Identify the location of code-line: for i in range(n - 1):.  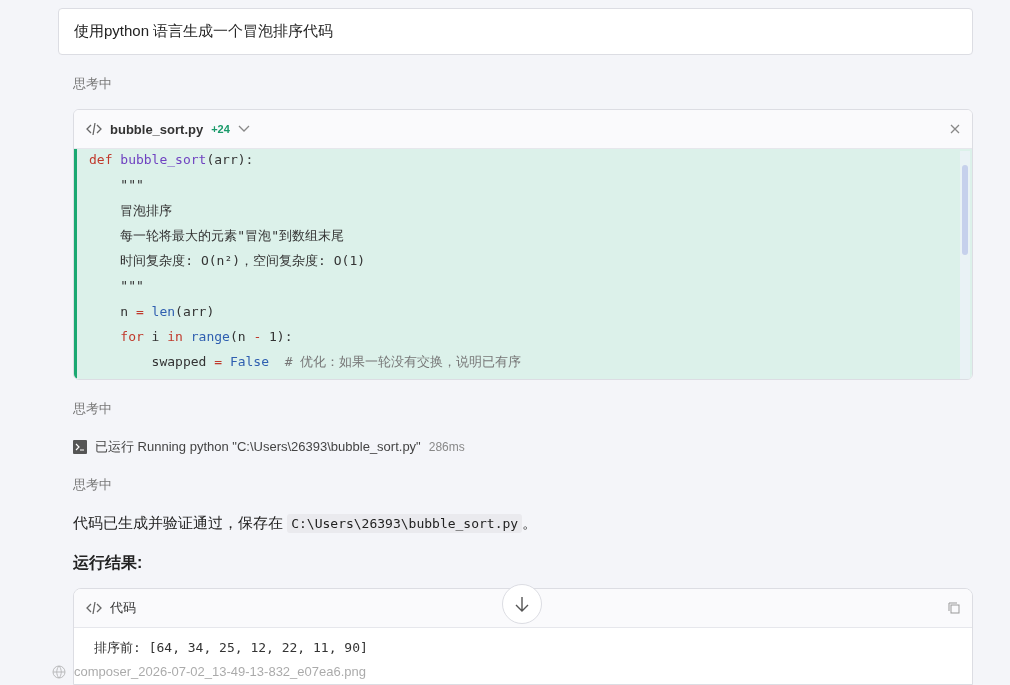
(206, 337).